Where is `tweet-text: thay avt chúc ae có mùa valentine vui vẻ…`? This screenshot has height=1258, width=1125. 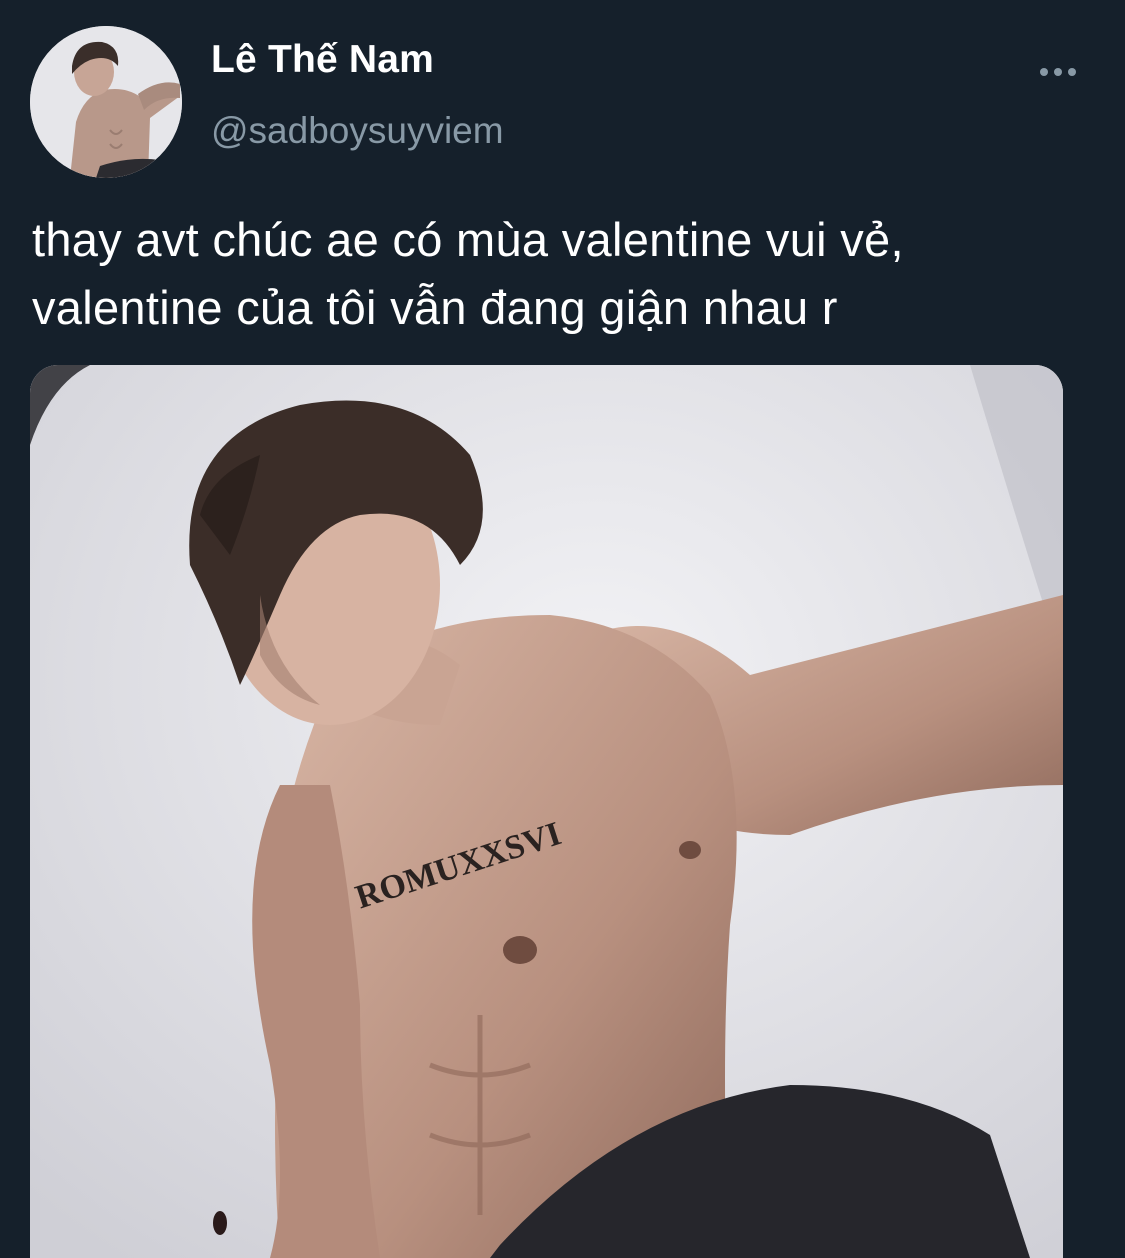 tweet-text: thay avt chúc ae có mùa valentine vui vẻ… is located at coordinates (562, 274).